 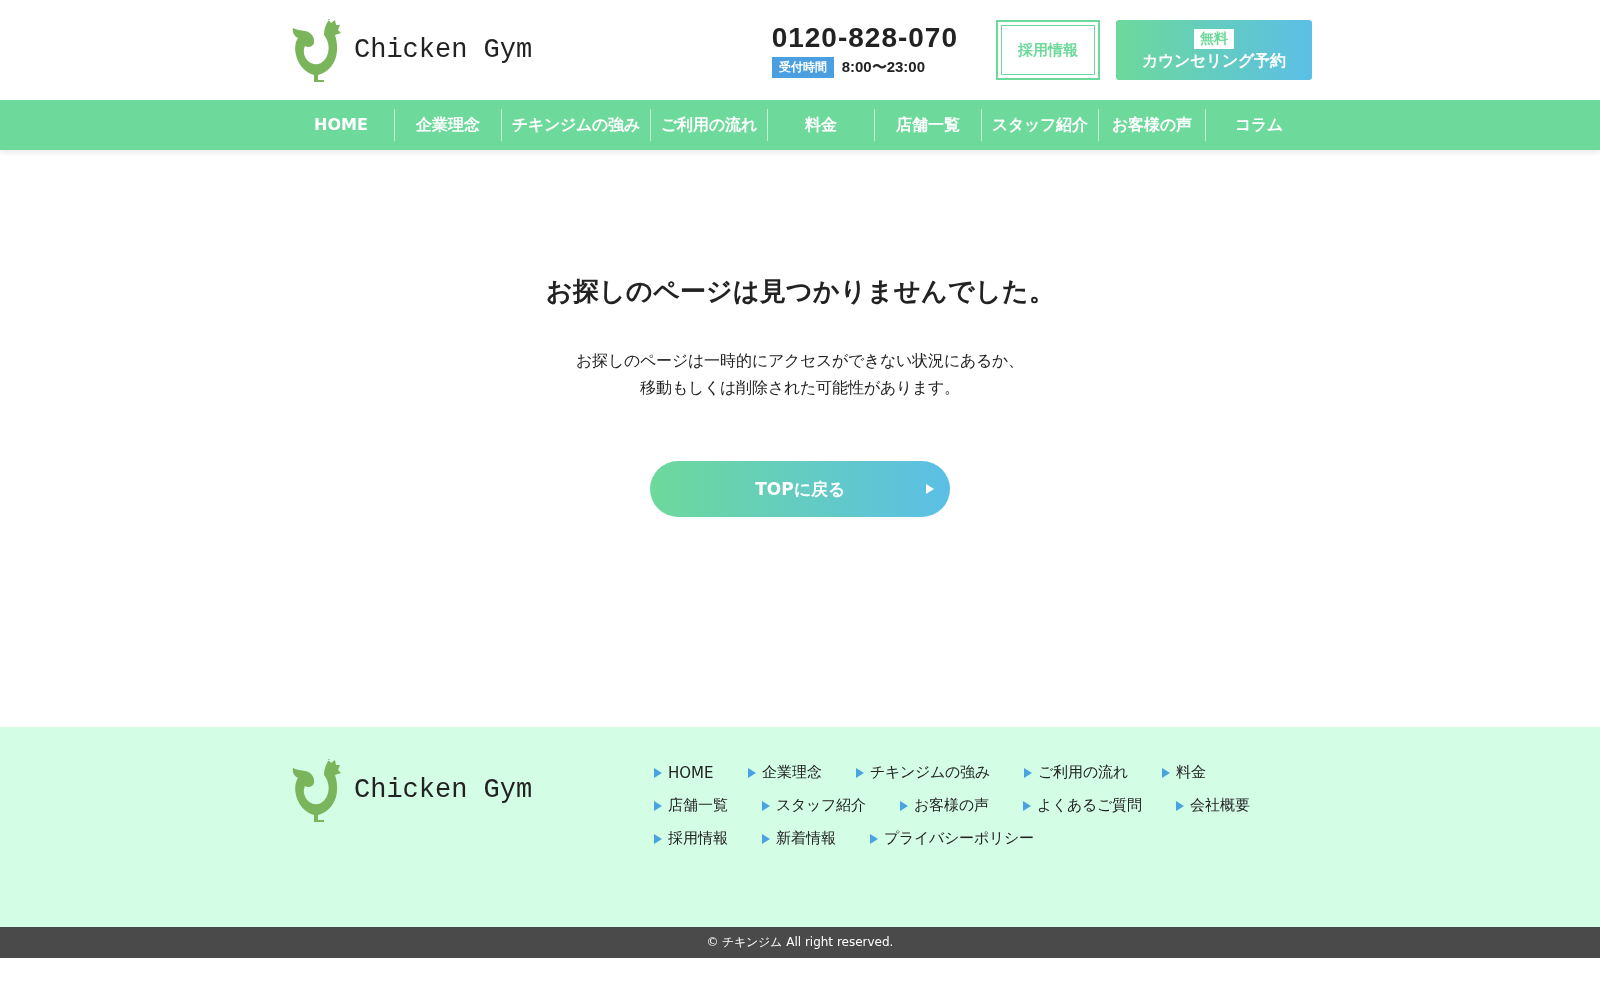 I want to click on hours-label: 受付時間, so click(x=802, y=67).